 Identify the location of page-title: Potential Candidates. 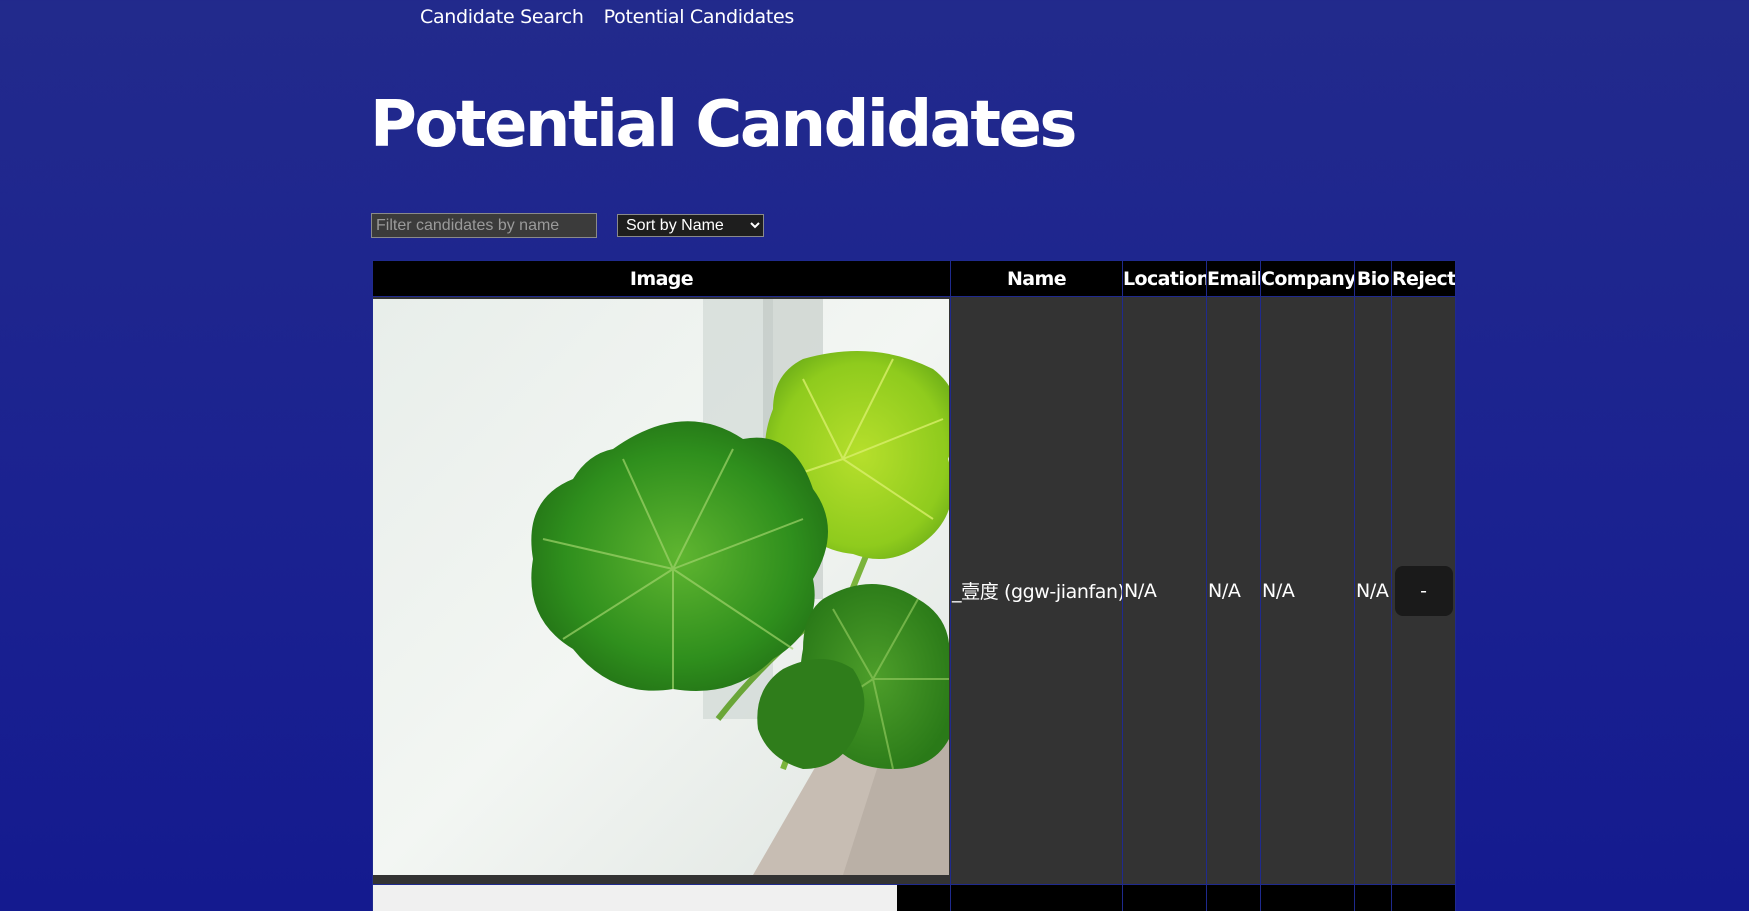
(723, 125).